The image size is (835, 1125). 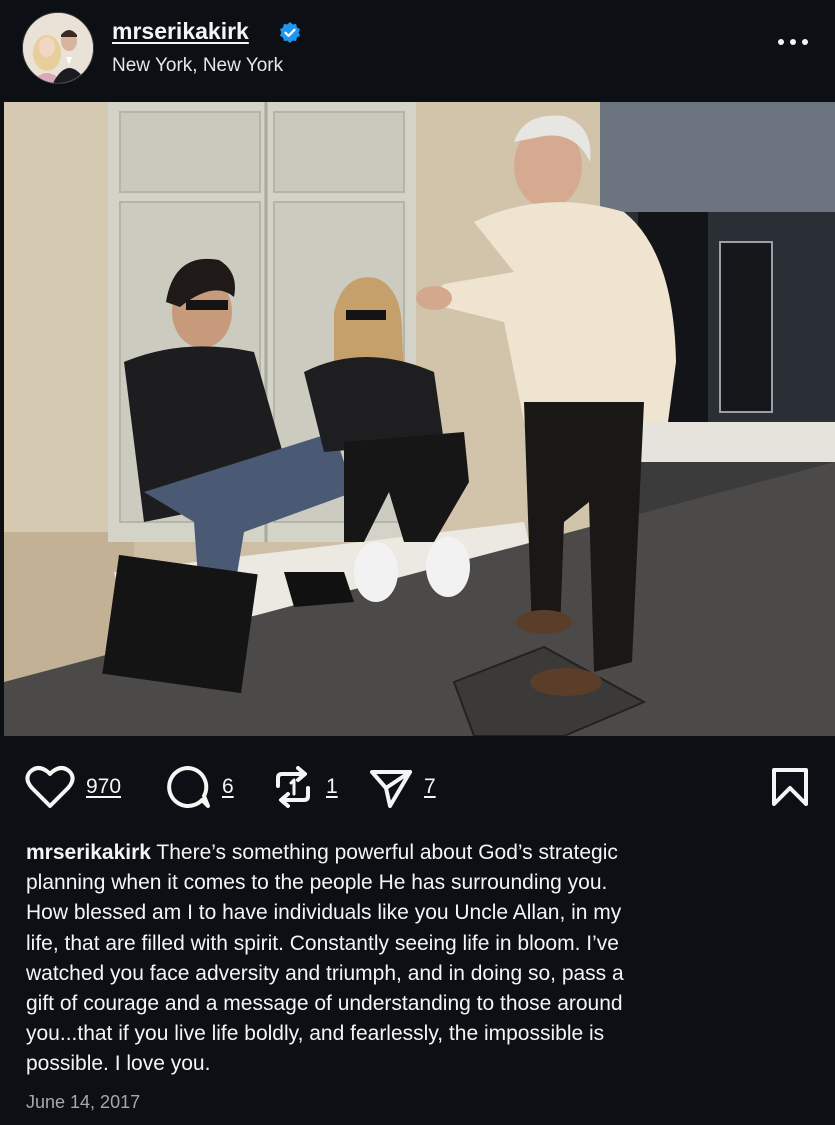 I want to click on bookmark-icon, so click(x=790, y=787).